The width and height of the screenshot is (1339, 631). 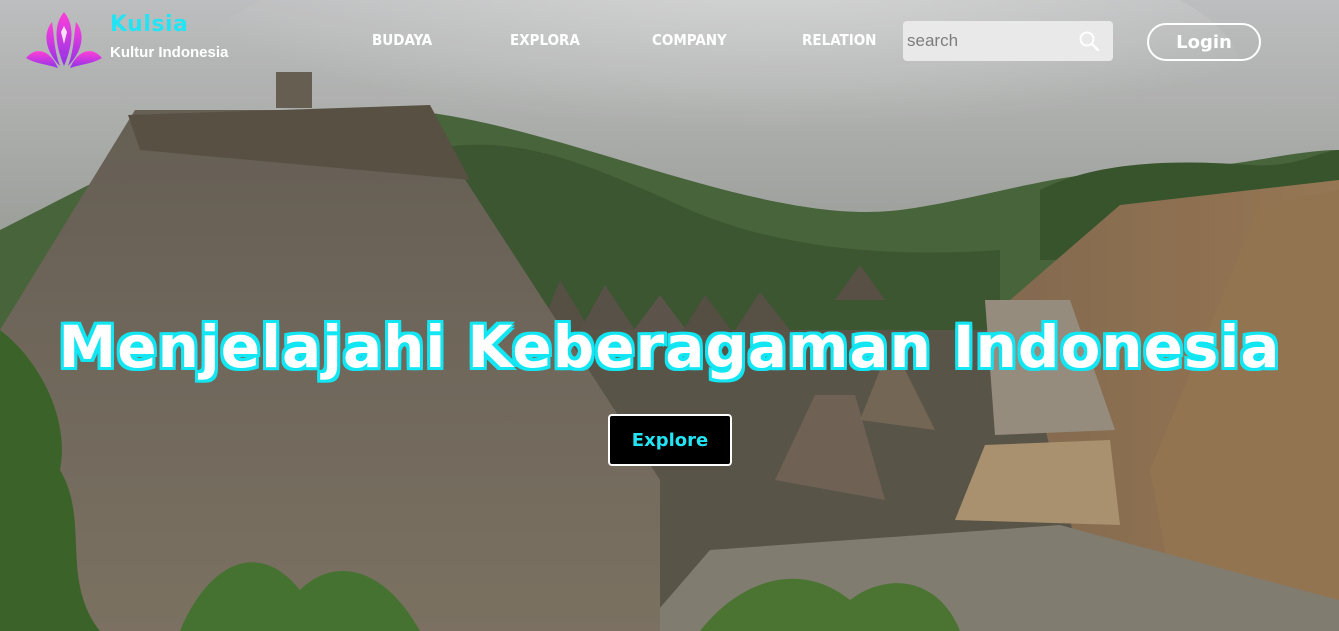 What do you see at coordinates (839, 40) in the screenshot?
I see `nav-item-relation: RELATION` at bounding box center [839, 40].